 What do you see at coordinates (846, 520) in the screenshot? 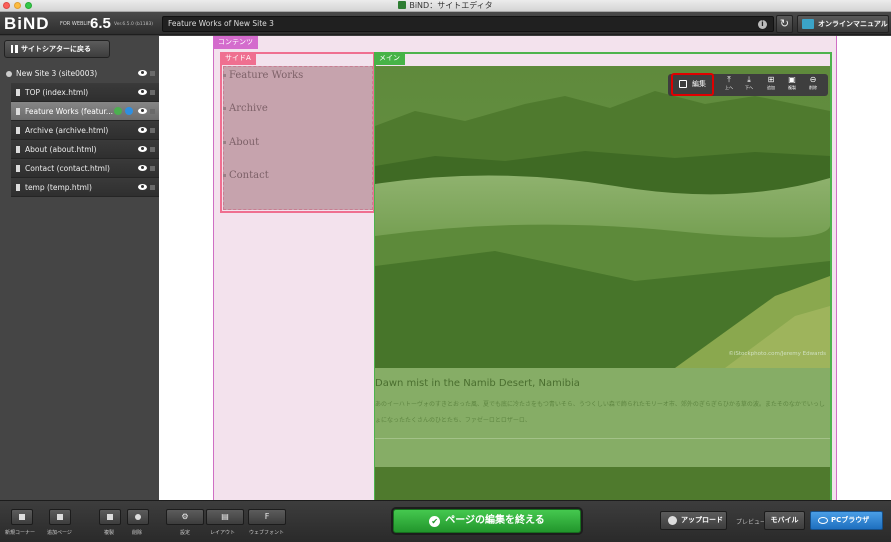
I see `pc-browser-preview-button: PCブラウザ` at bounding box center [846, 520].